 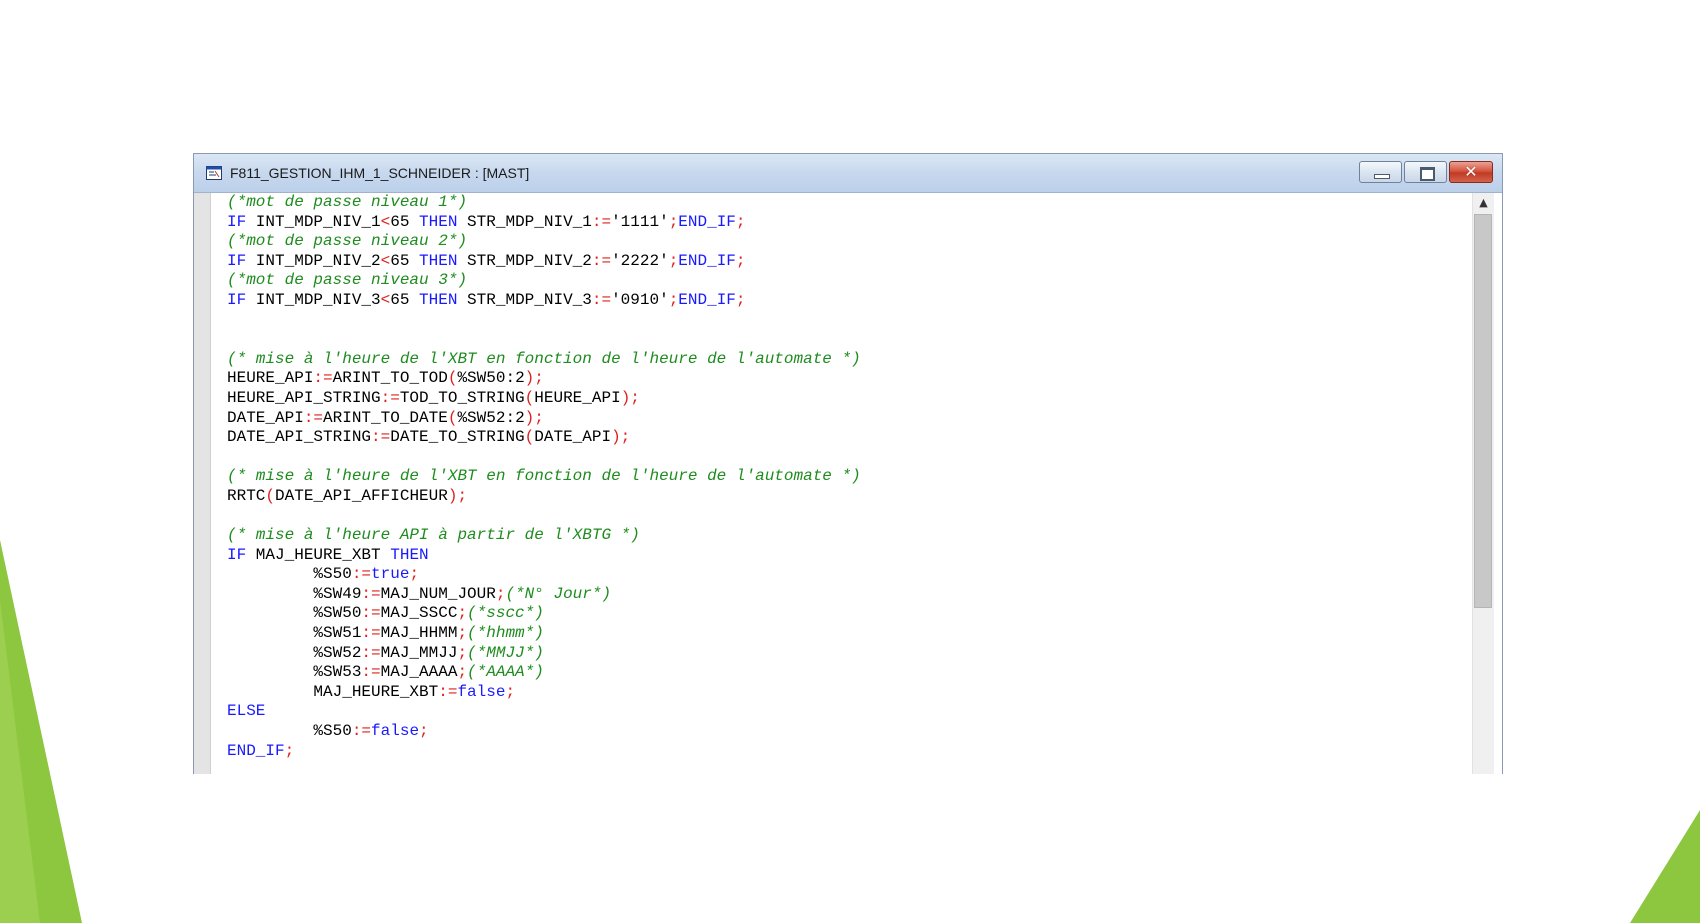 I want to click on code-token: TOD_TO_STRING, so click(x=462, y=397).